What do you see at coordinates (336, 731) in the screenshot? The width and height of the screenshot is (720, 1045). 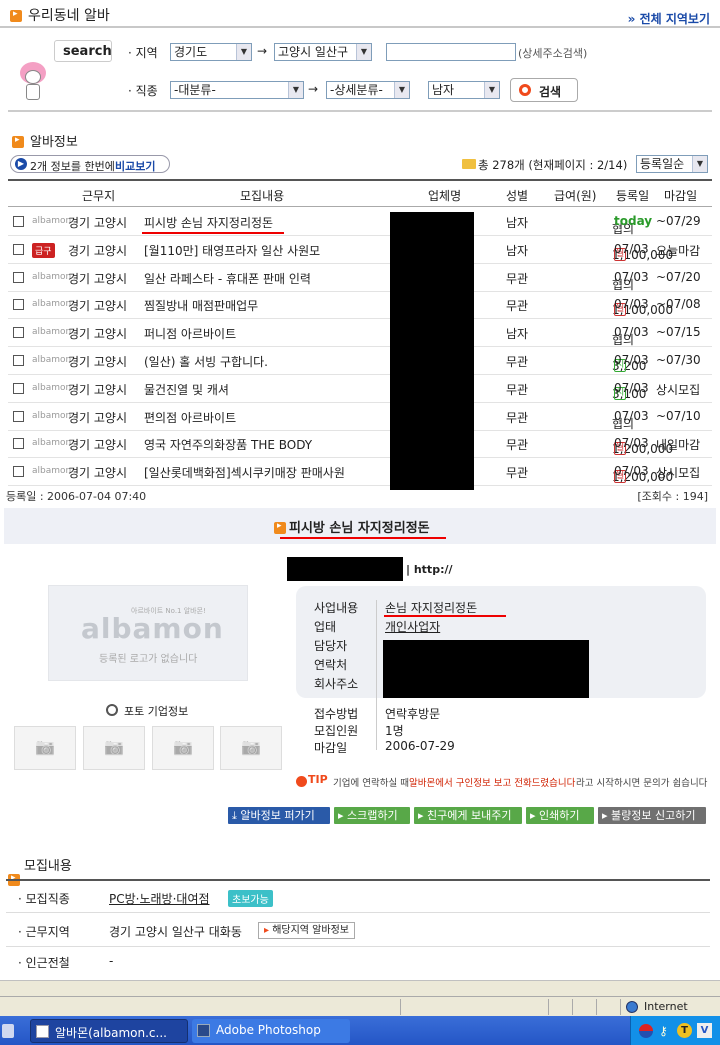 I see `field-label: 모집인원` at bounding box center [336, 731].